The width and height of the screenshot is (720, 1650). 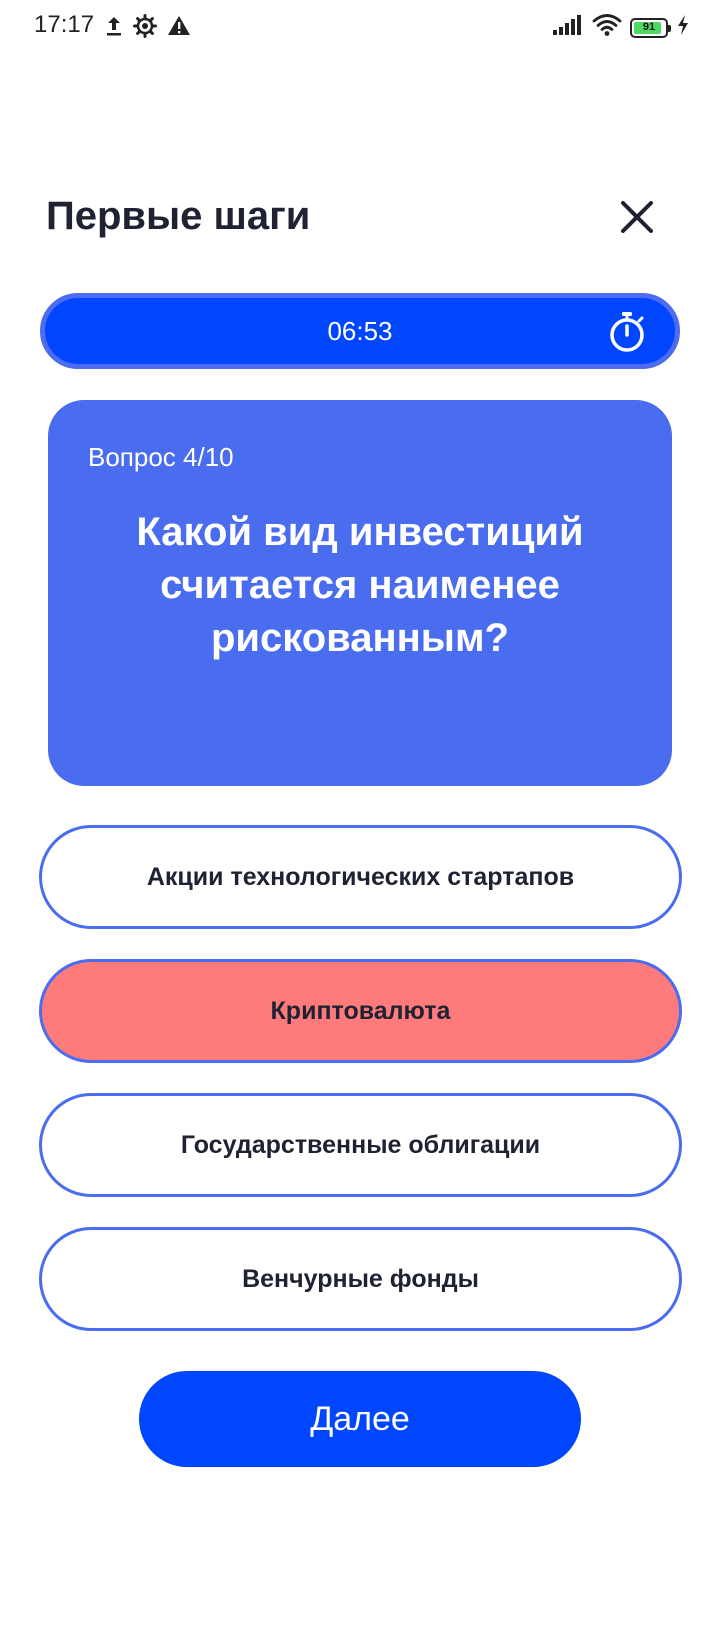 I want to click on answer-option-4: Венчурные фонды, so click(x=360, y=1279).